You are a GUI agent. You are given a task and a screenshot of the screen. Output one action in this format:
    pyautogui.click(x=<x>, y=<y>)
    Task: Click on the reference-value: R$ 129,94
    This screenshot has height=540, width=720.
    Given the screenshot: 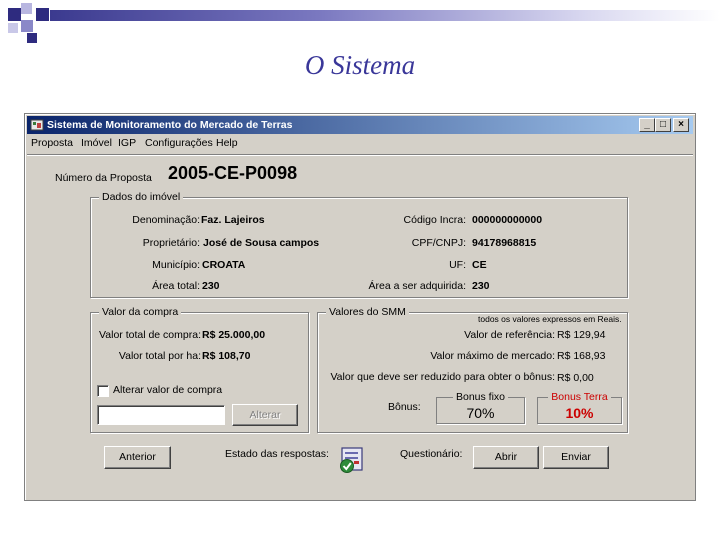 What is the action you would take?
    pyautogui.click(x=581, y=335)
    